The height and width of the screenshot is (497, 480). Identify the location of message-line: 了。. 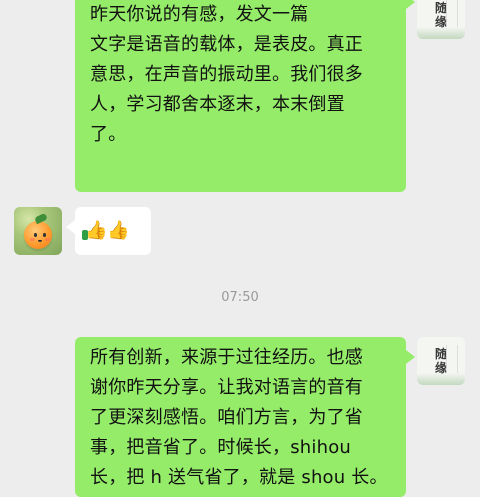
(108, 134).